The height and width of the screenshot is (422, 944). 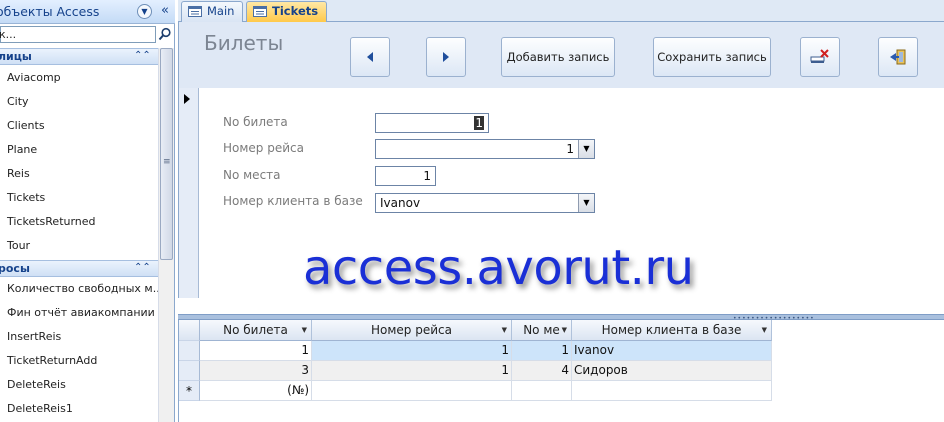 I want to click on previous-record-button, so click(x=370, y=57).